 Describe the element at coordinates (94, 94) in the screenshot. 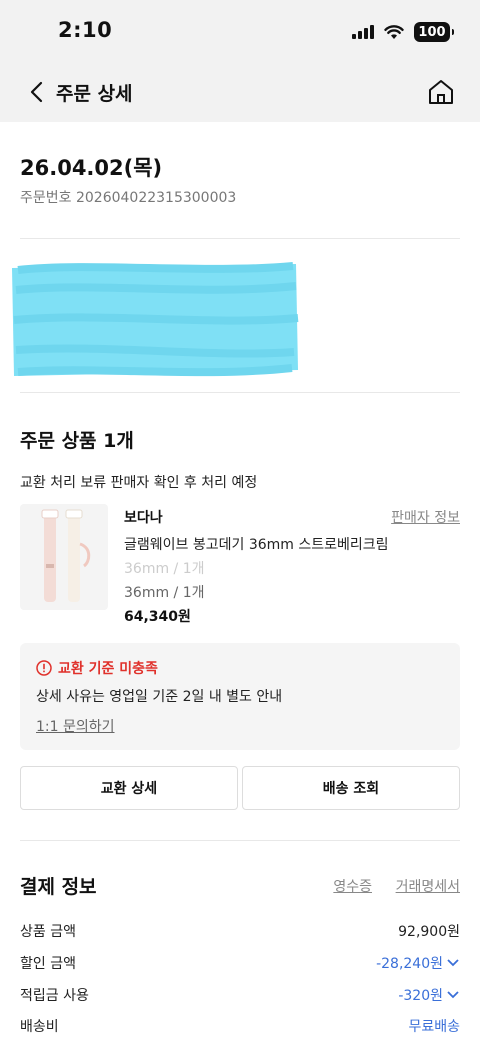

I see `page-title: 주문 상세` at that location.